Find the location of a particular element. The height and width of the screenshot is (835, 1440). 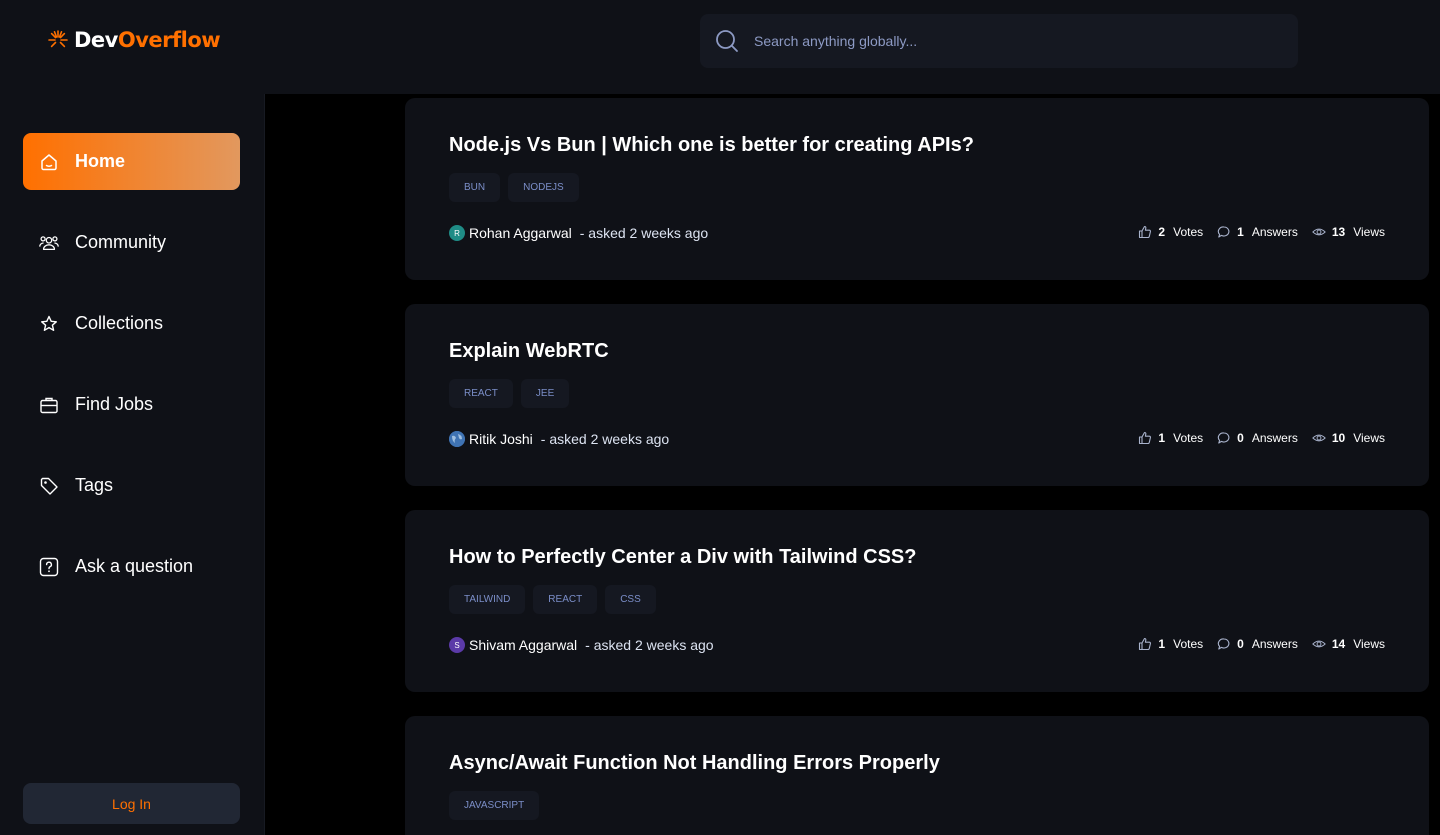

views-stat: 14 Views is located at coordinates (1348, 644).